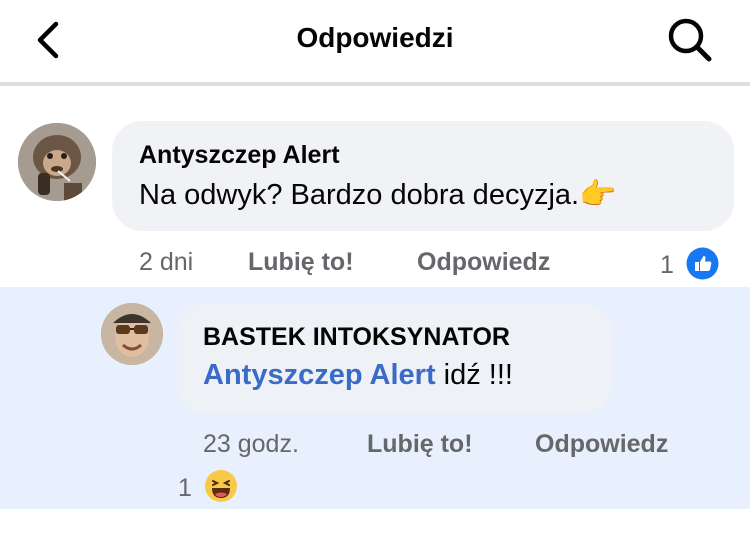  I want to click on reply-button: Odpowiedz, so click(483, 262).